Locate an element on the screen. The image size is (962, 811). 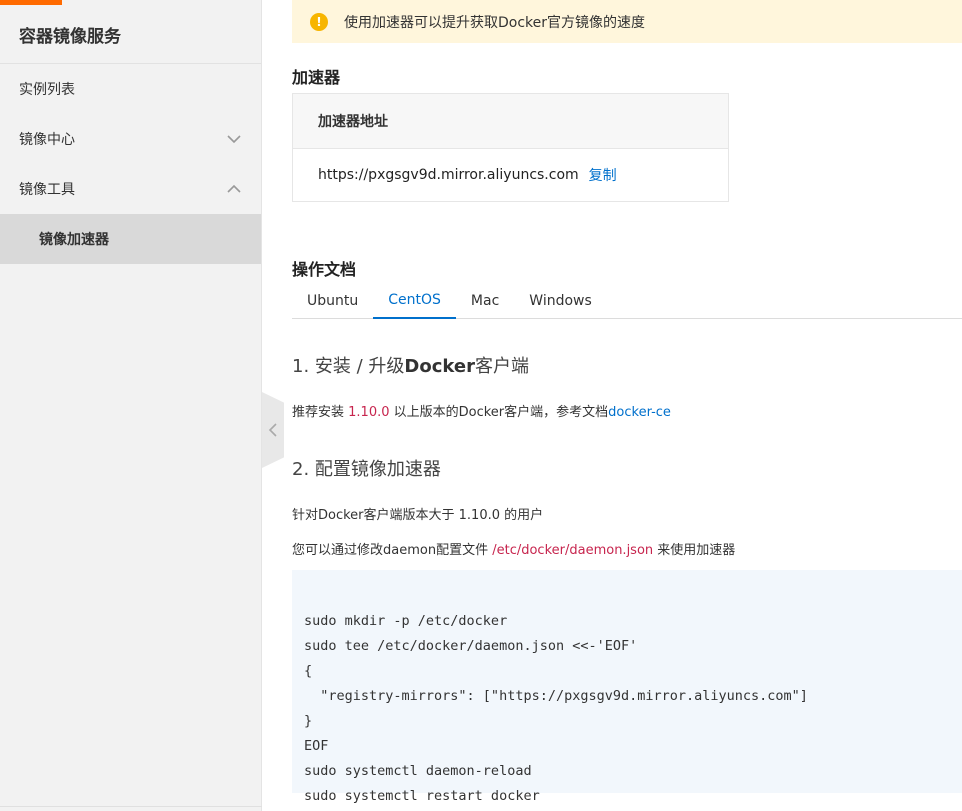
tab-ubuntu: Ubuntu is located at coordinates (332, 301).